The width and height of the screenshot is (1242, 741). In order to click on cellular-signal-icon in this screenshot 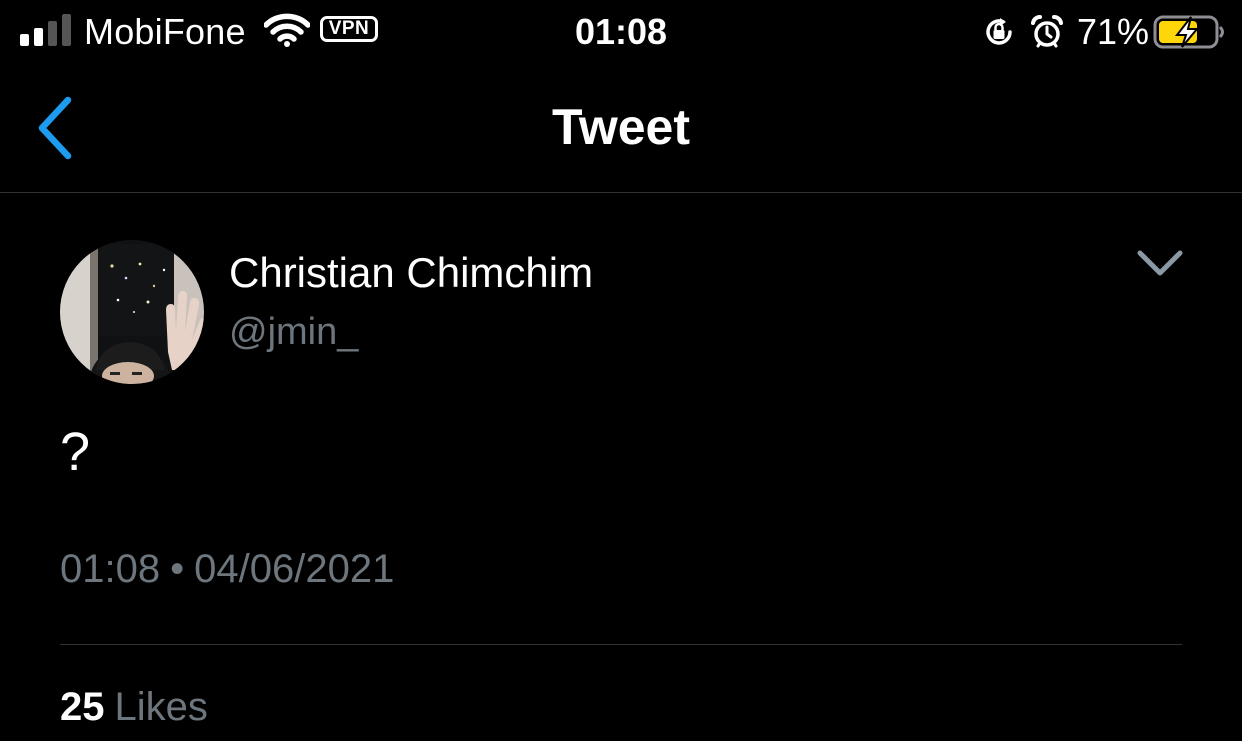, I will do `click(46, 30)`.